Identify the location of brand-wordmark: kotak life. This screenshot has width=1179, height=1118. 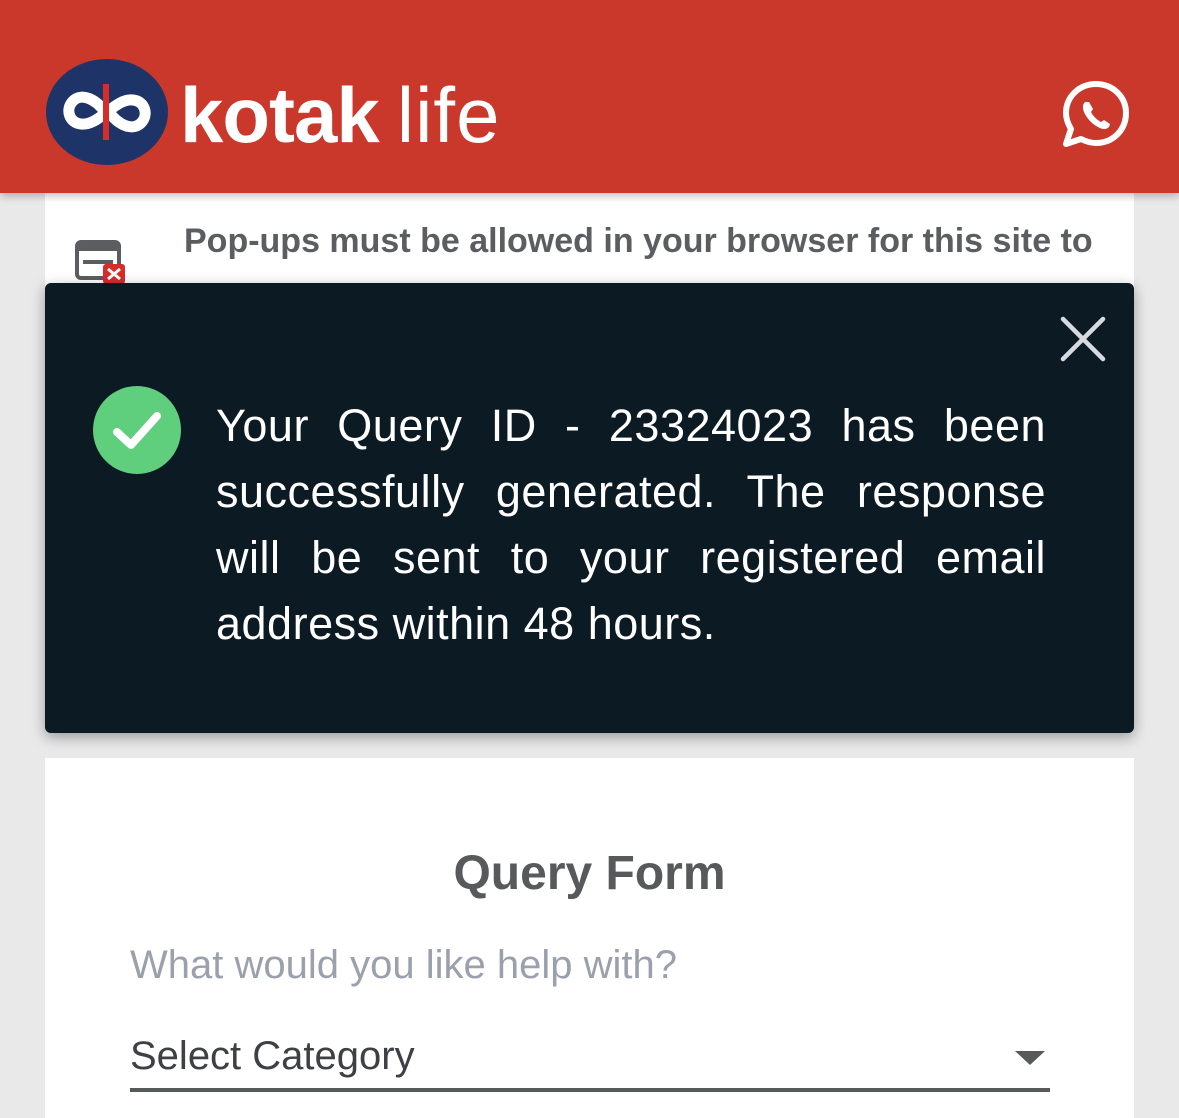
(340, 115).